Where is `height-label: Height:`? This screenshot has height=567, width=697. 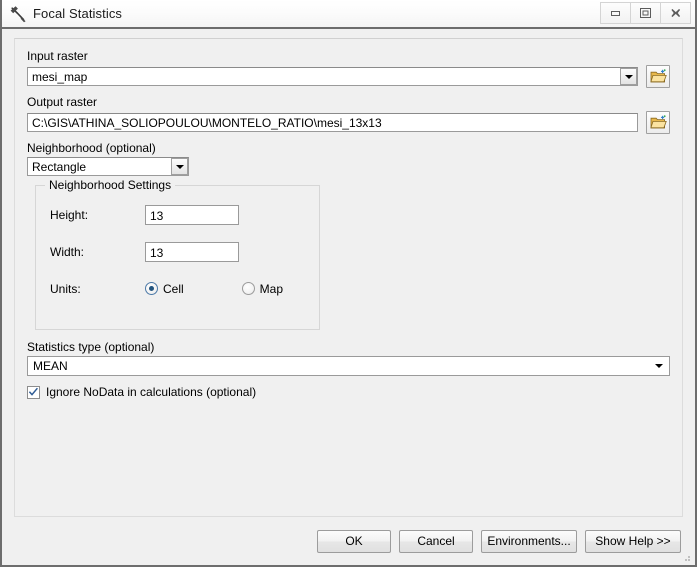
height-label: Height: is located at coordinates (69, 214).